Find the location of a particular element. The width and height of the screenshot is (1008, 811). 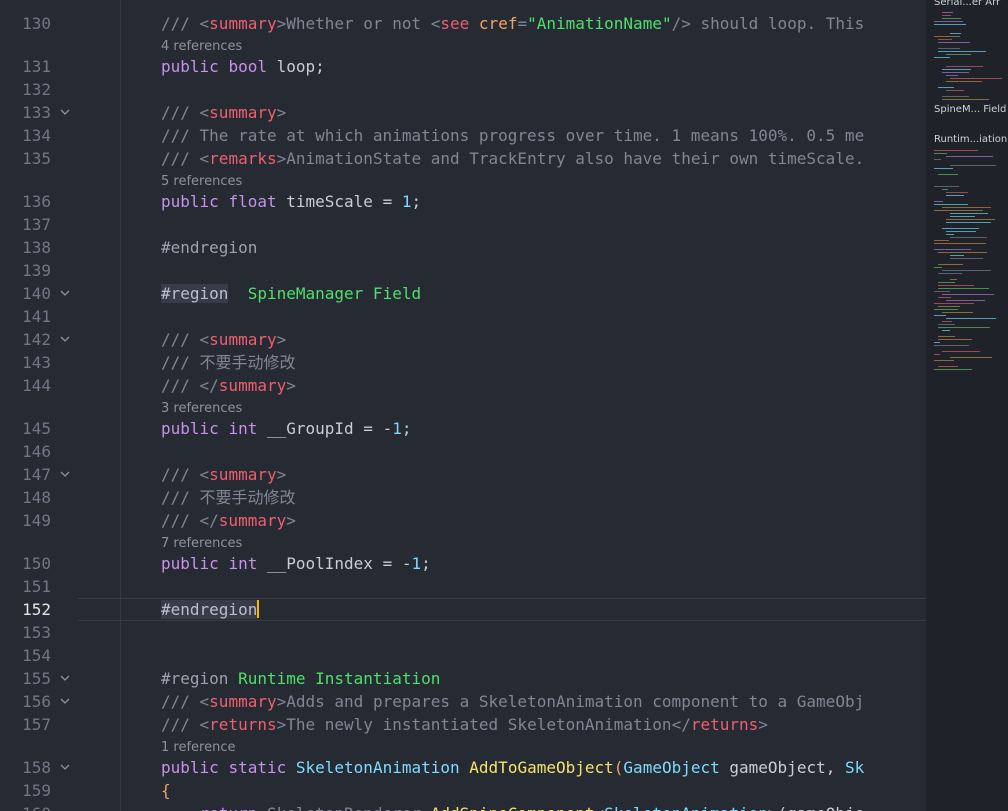

code-line: 151 is located at coordinates (463, 586).